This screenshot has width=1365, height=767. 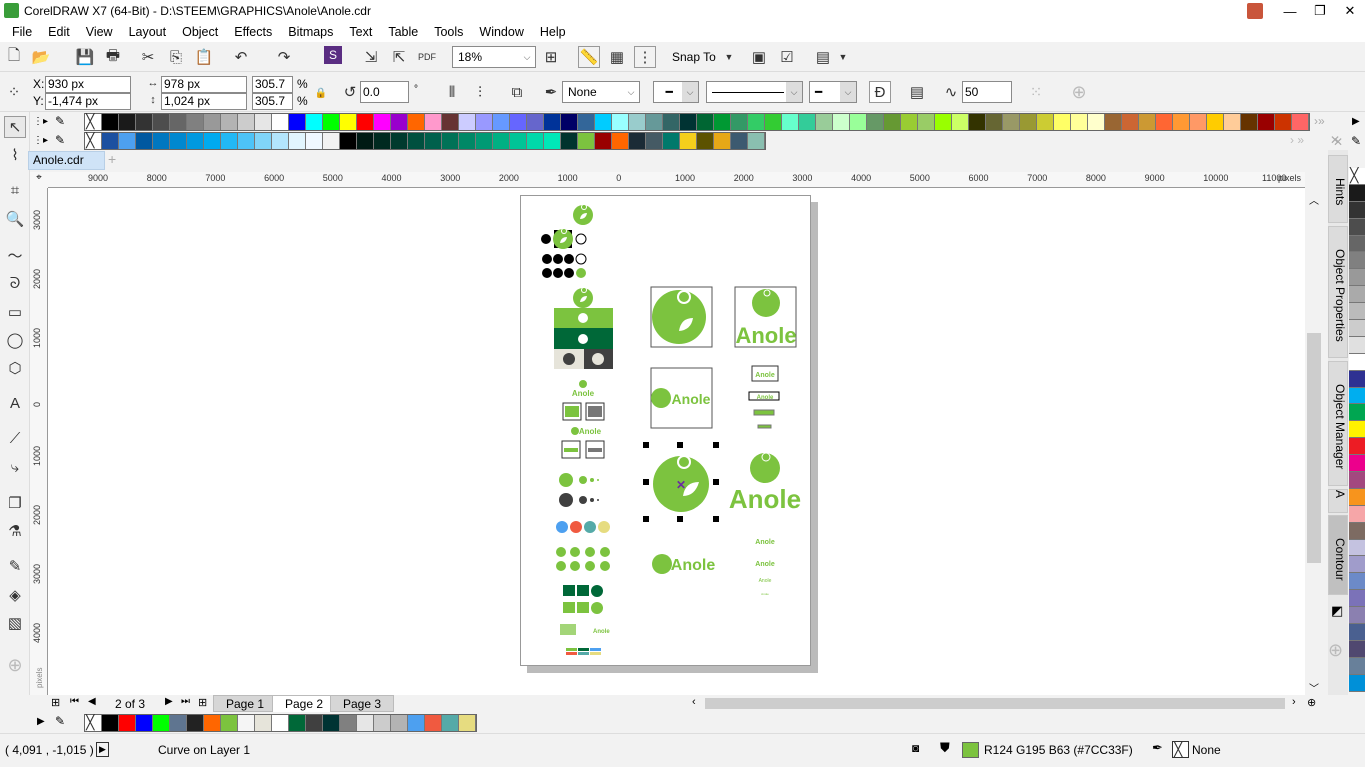 I want to click on rotation-center-icon: ✕, so click(x=681, y=485).